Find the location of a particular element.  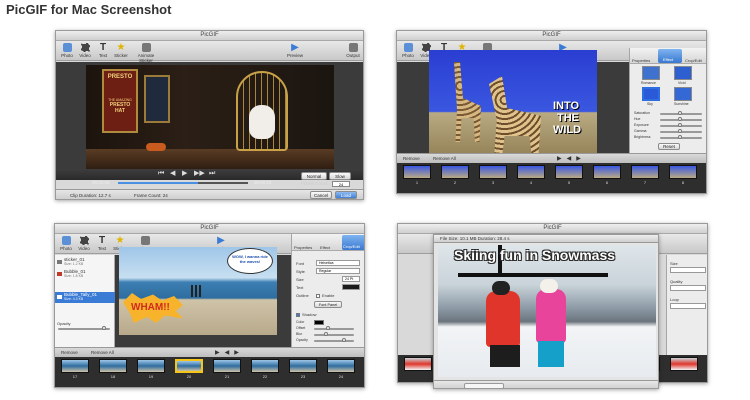

footer-controls is located at coordinates (484, 385).